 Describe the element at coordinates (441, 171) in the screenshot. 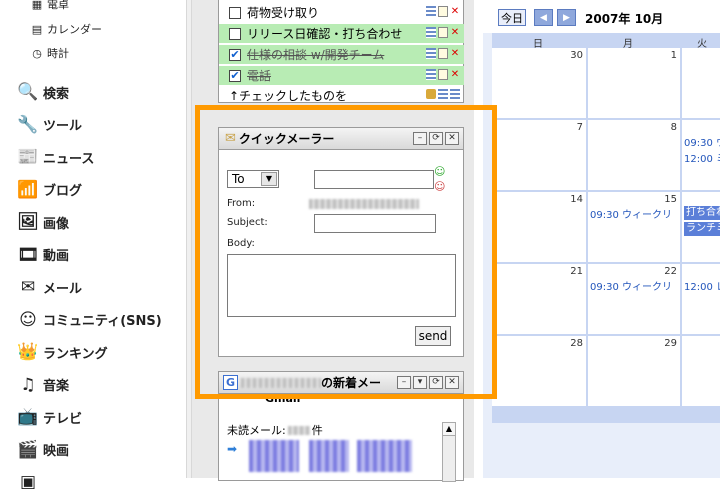

I see `add-contact-icon: ☺` at that location.